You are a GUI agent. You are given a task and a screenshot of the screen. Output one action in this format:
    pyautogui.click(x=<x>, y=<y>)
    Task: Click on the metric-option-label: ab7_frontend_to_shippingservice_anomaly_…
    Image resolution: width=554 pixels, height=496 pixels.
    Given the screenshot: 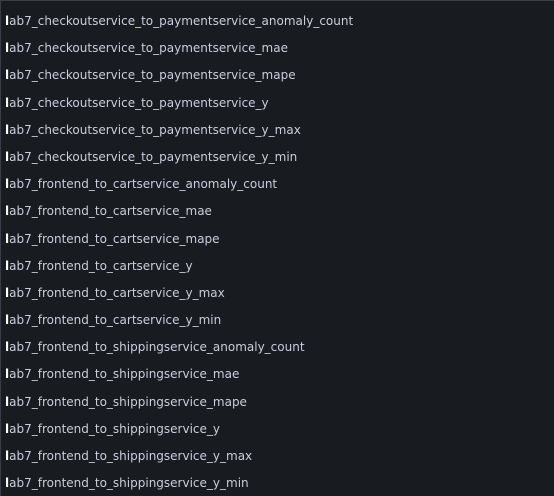 What is the action you would take?
    pyautogui.click(x=157, y=347)
    